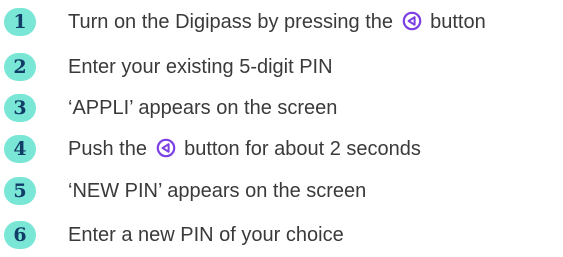 The height and width of the screenshot is (257, 563). I want to click on step-text-after: button for about 2 seconds, so click(299, 149).